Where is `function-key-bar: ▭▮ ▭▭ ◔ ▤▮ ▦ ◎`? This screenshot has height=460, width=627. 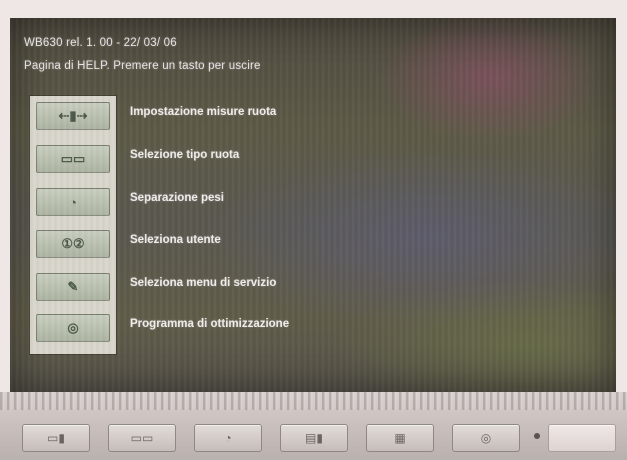
function-key-bar: ▭▮ ▭▭ ◔ ▤▮ ▦ ◎ is located at coordinates (313, 426).